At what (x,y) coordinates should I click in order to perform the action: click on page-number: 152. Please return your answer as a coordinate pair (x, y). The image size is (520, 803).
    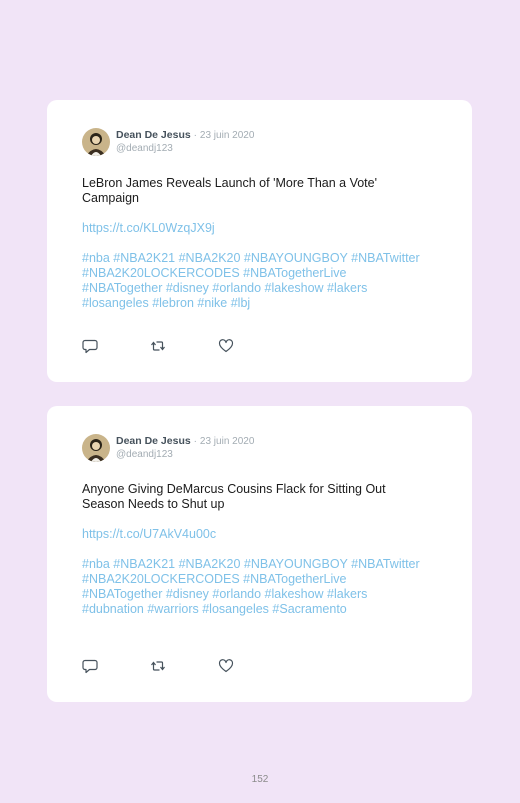
    Looking at the image, I should click on (260, 779).